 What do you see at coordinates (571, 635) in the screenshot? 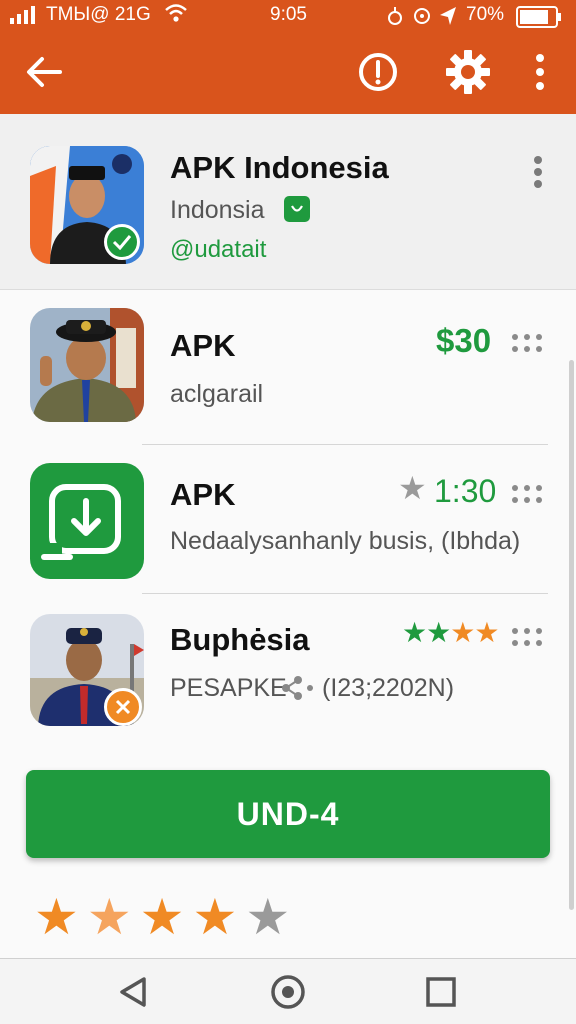
I see `scrollbar` at bounding box center [571, 635].